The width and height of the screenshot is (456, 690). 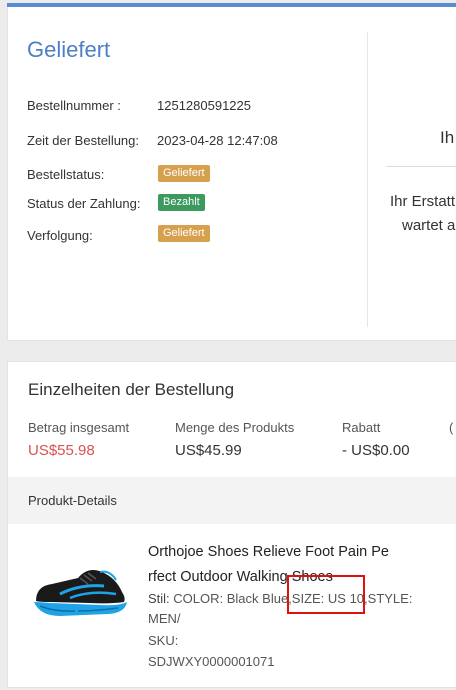 What do you see at coordinates (72, 500) in the screenshot?
I see `product-details-label: Produkt-Details` at bounding box center [72, 500].